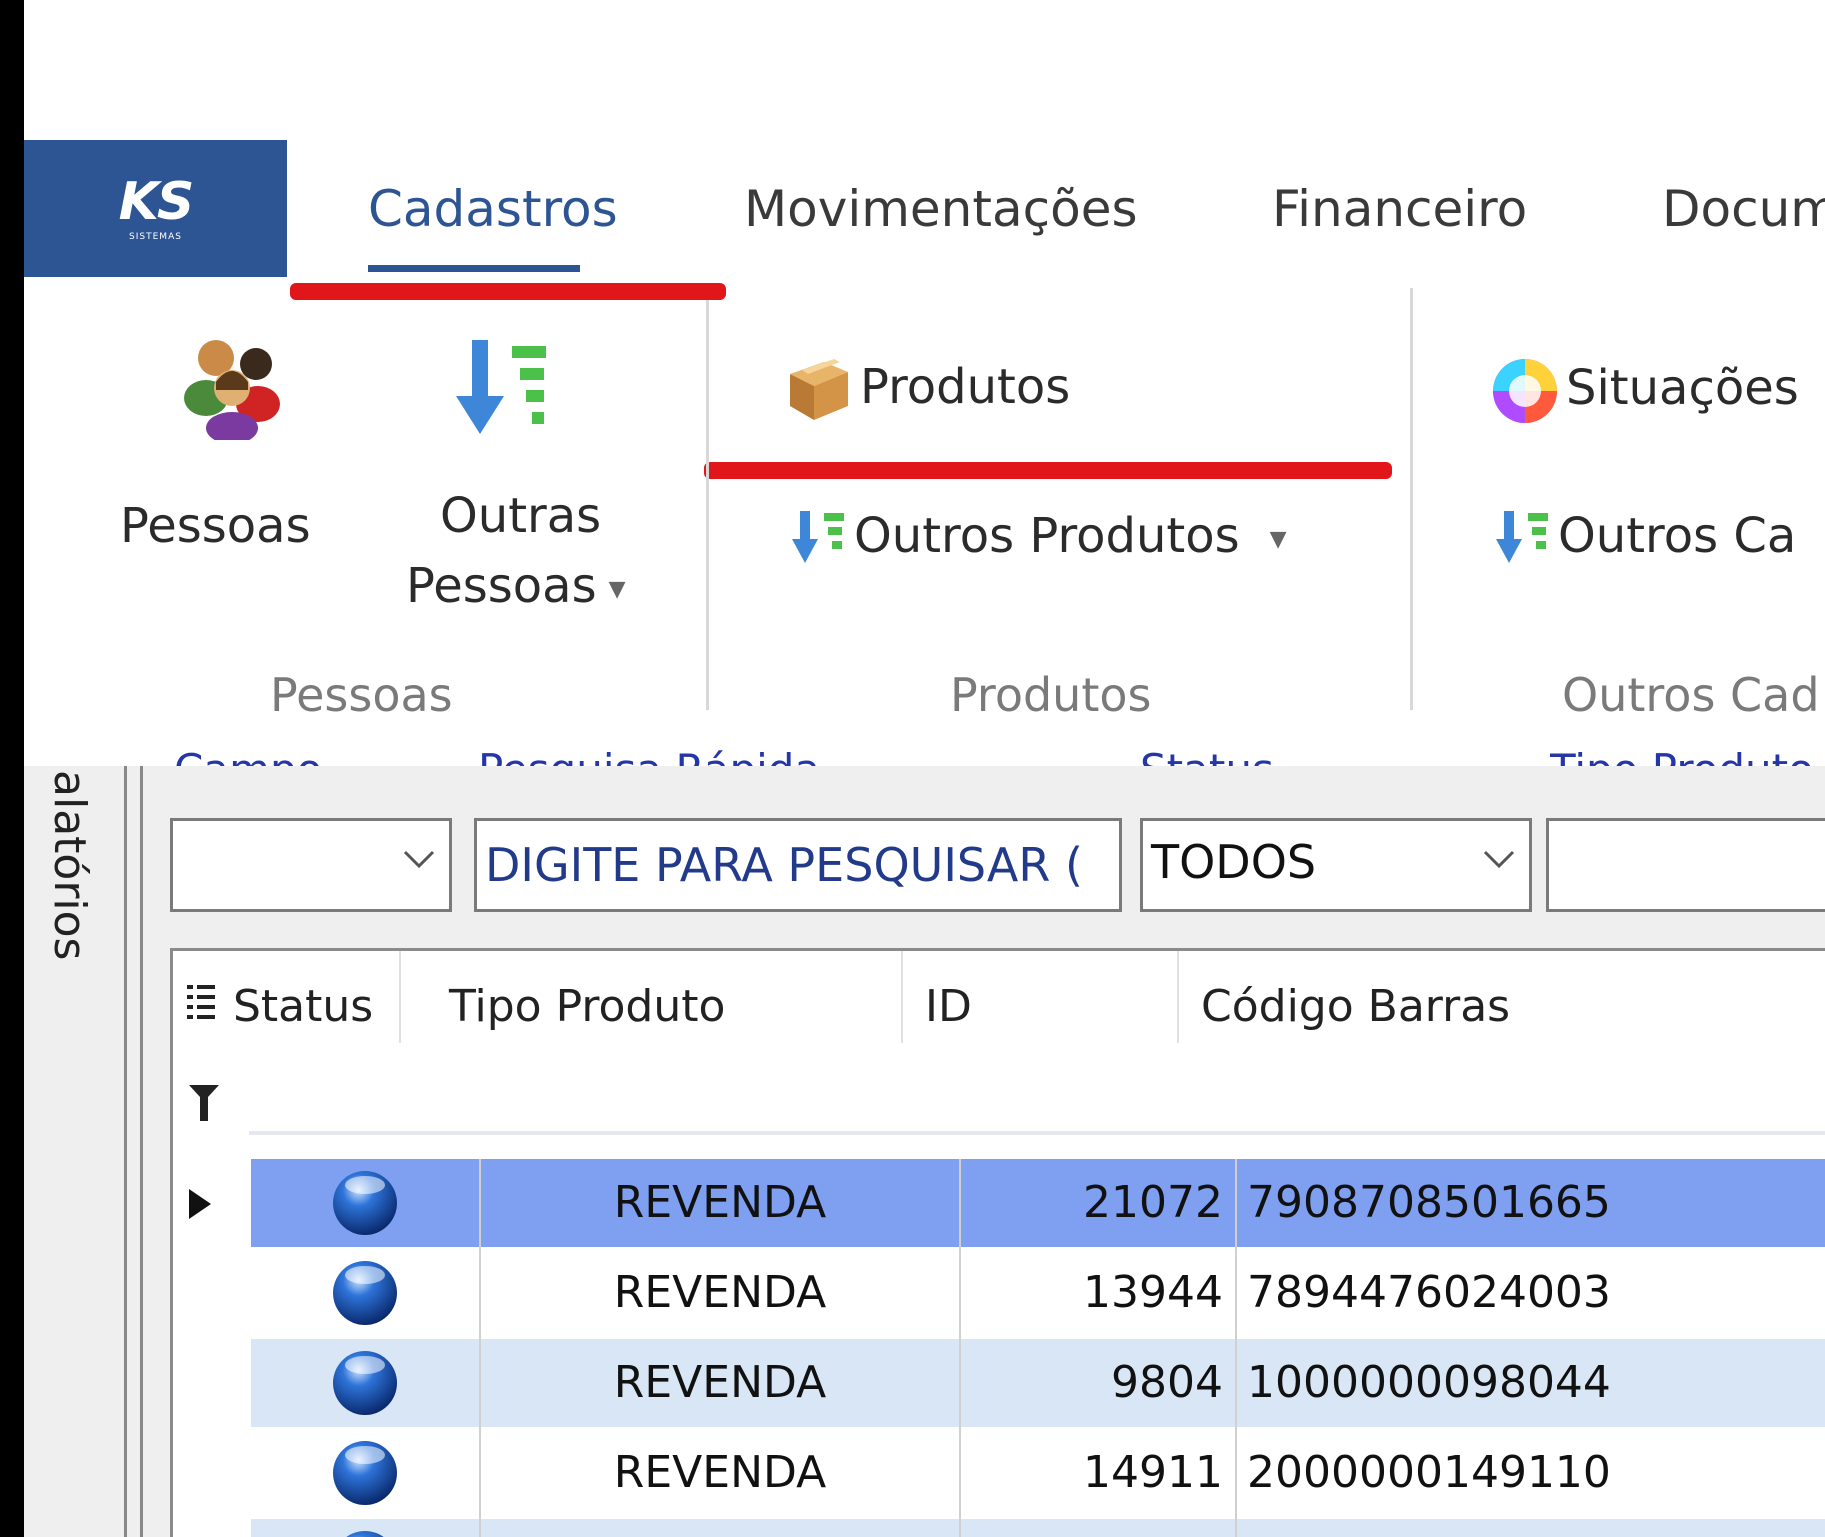 This screenshot has height=1537, width=1825. What do you see at coordinates (223, 445) in the screenshot?
I see `pessoas-button: Pessoas` at bounding box center [223, 445].